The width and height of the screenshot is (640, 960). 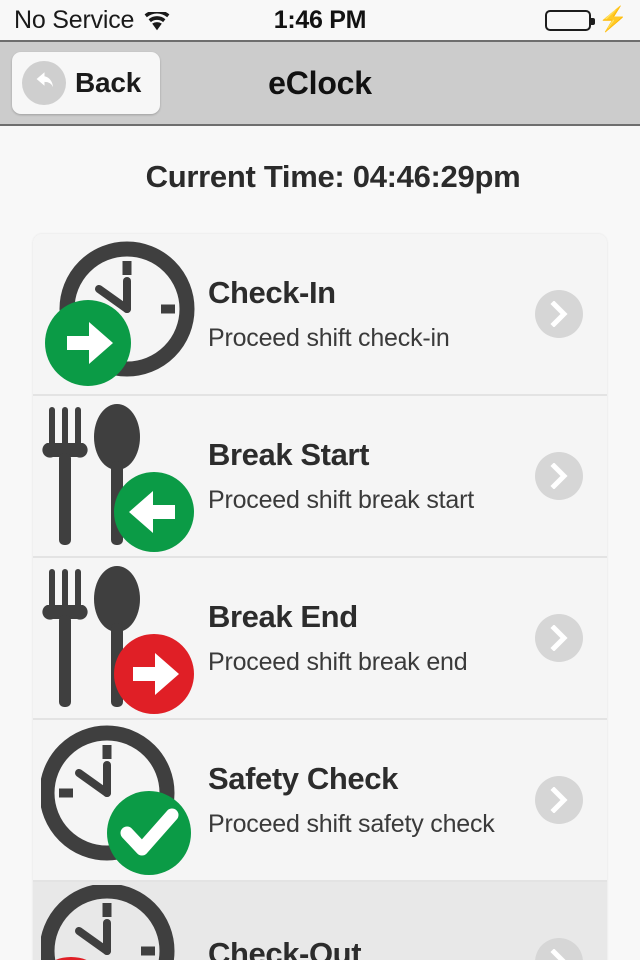 What do you see at coordinates (371, 947) in the screenshot?
I see `list-item-text: Check-Out` at bounding box center [371, 947].